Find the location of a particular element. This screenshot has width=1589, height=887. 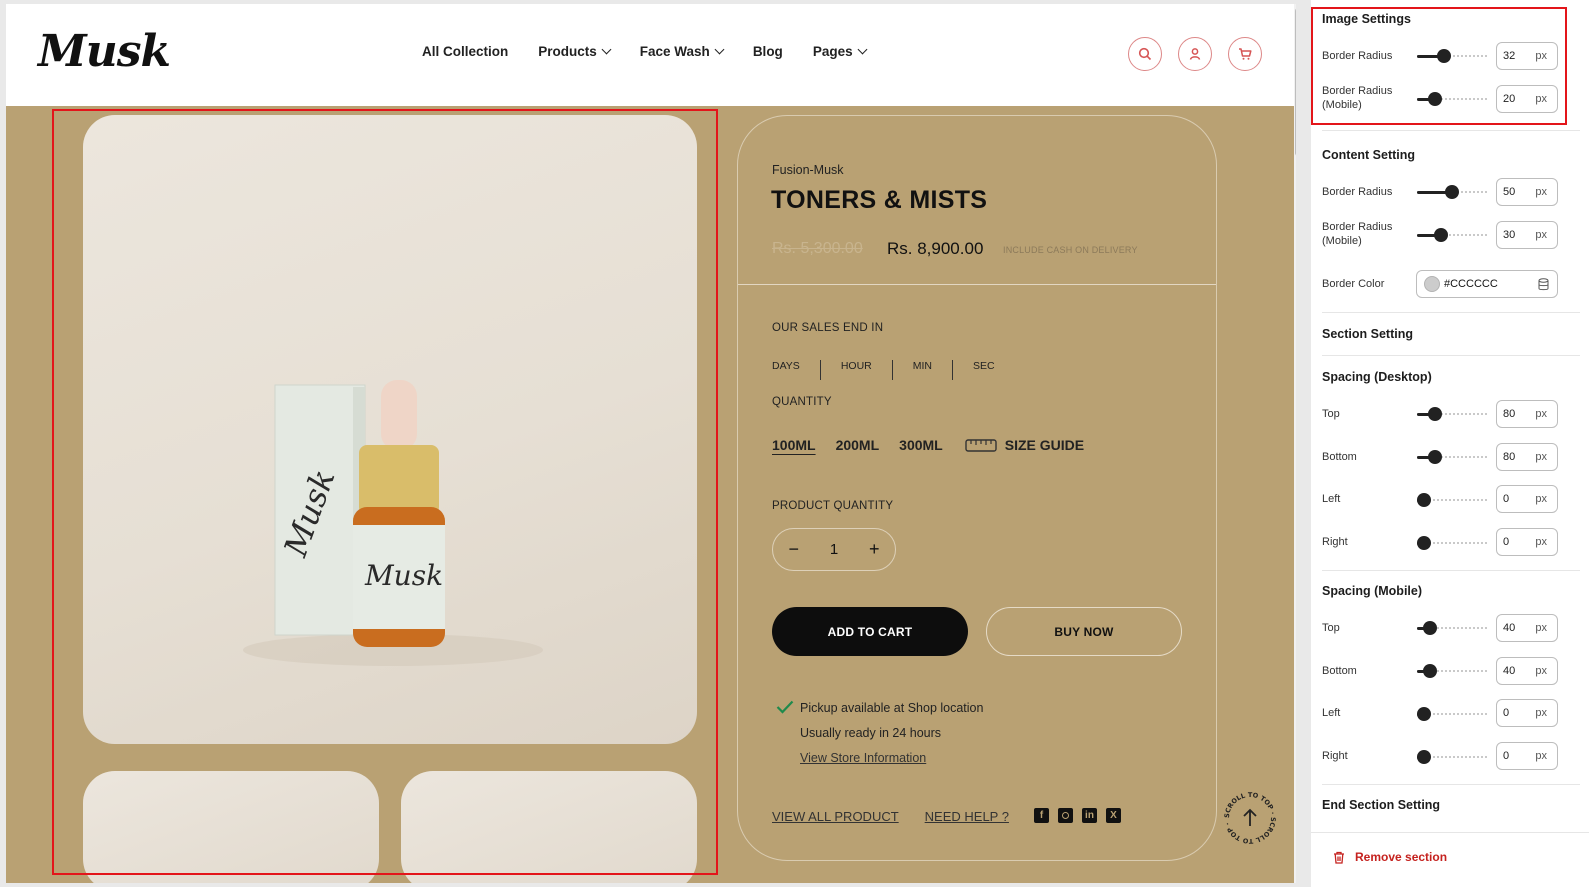

section-setting-title: Section Setting is located at coordinates (1367, 334).